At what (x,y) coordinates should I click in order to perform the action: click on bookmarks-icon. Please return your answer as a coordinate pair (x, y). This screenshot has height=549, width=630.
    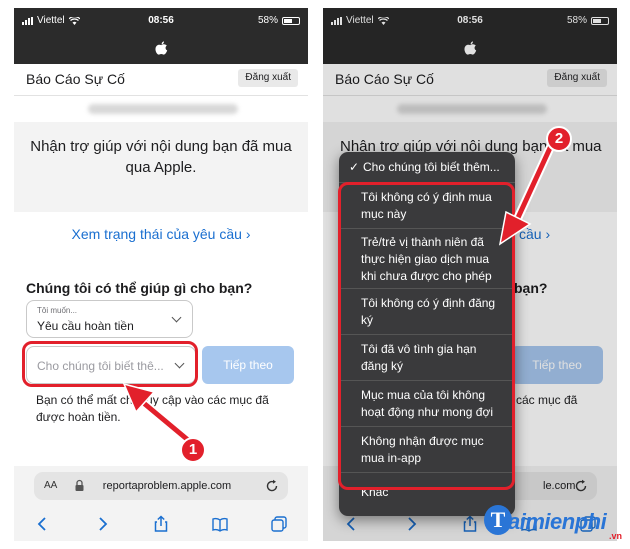
    Looking at the image, I should click on (220, 524).